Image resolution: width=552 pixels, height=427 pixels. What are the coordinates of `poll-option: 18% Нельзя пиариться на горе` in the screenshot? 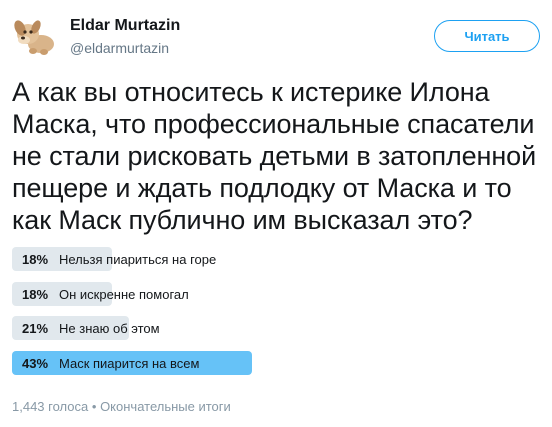 It's located at (182, 259).